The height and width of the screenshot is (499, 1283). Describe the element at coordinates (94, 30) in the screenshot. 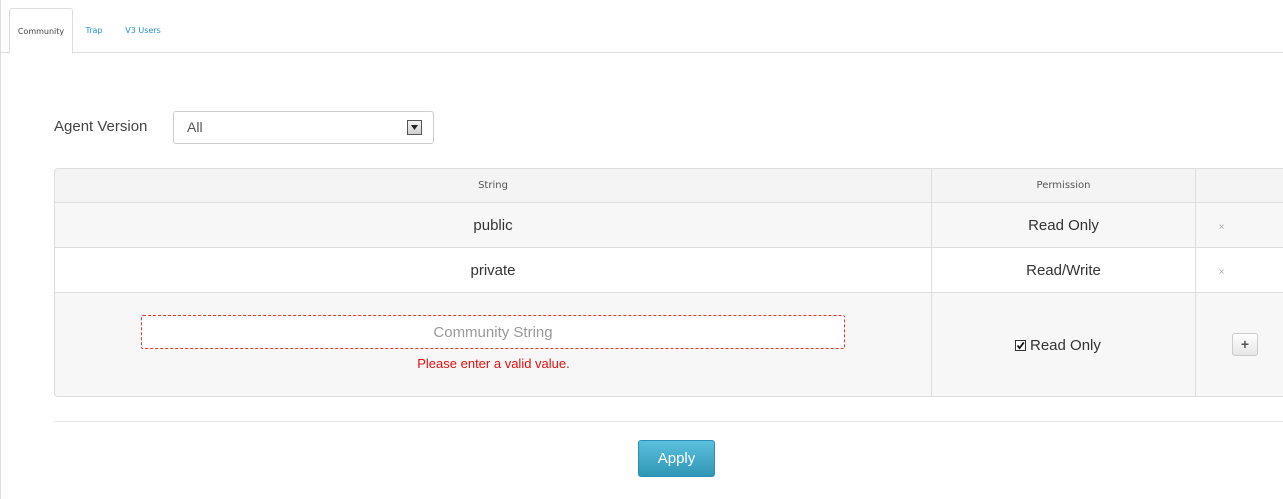

I see `tab-trap: Trap` at that location.